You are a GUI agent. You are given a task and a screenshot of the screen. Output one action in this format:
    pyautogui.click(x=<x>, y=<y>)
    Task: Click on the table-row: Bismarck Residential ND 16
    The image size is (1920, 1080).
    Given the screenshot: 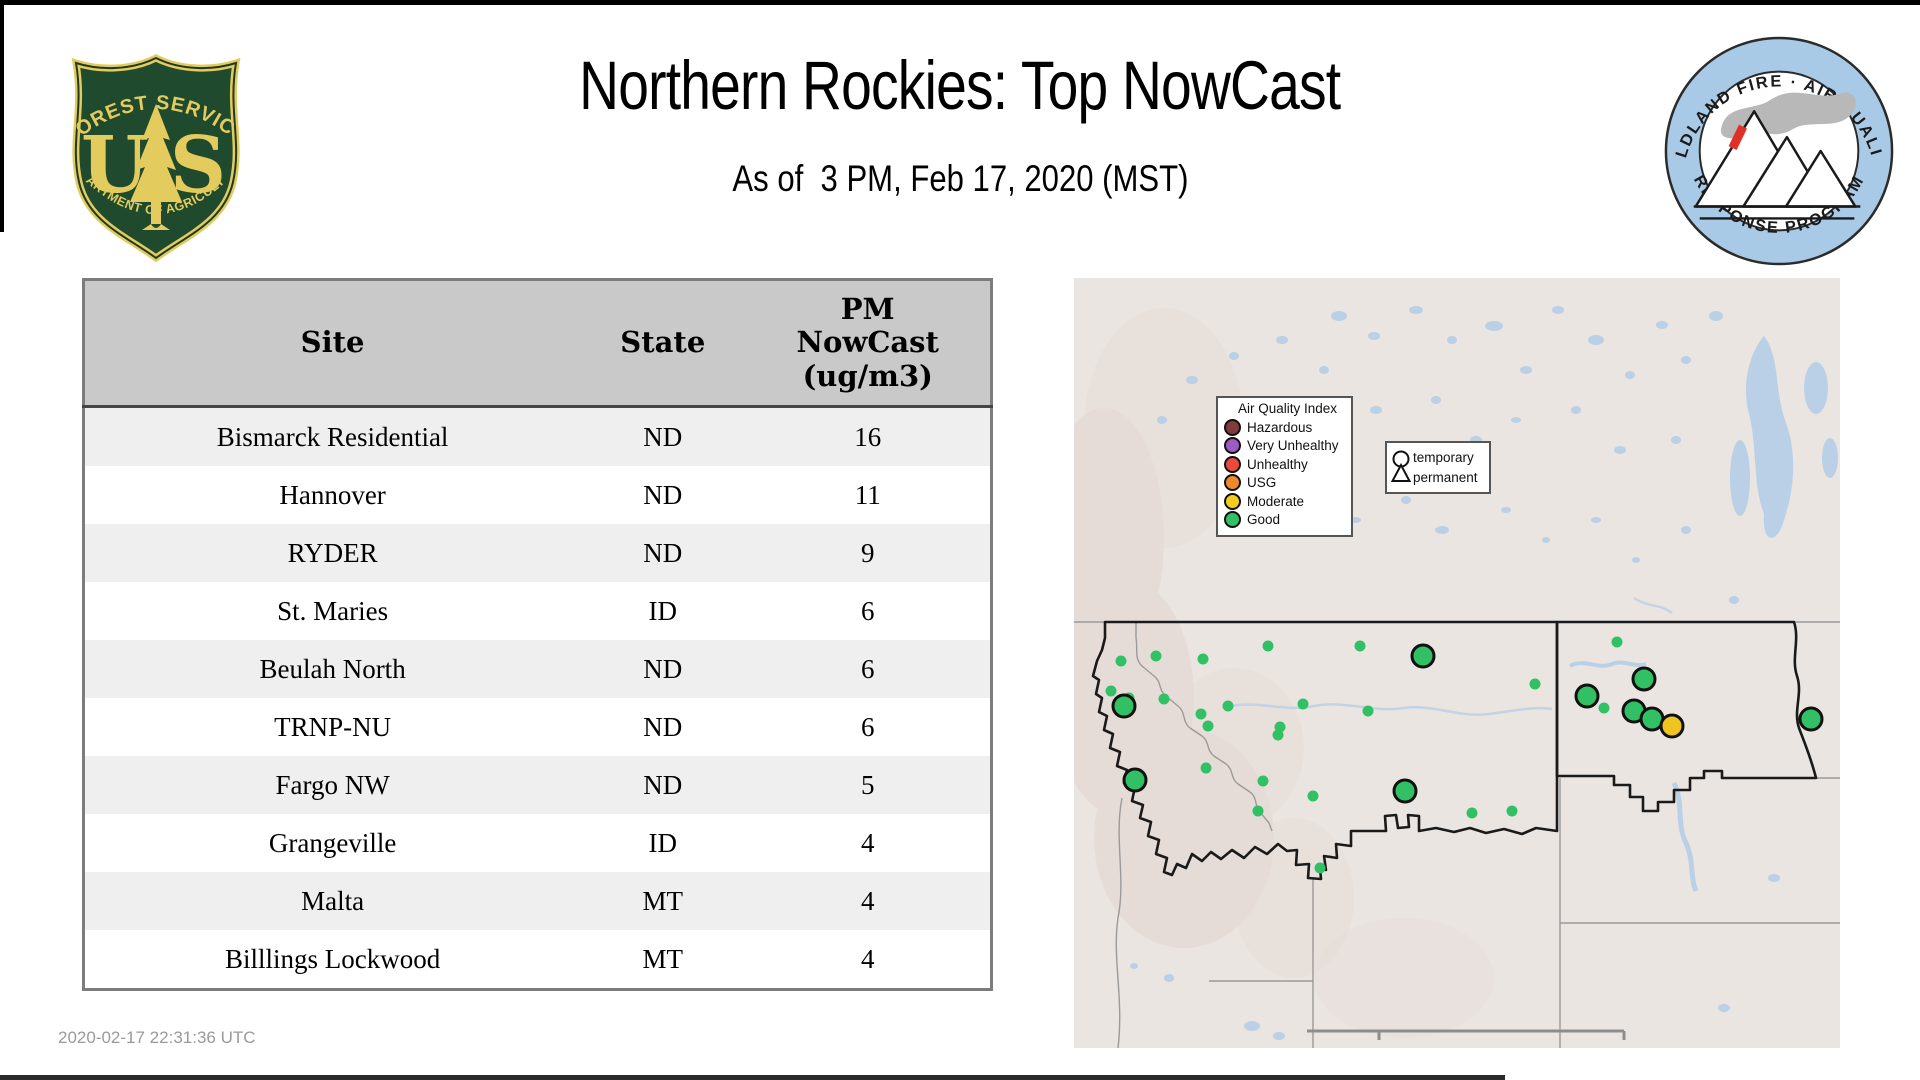 What is the action you would take?
    pyautogui.click(x=537, y=436)
    